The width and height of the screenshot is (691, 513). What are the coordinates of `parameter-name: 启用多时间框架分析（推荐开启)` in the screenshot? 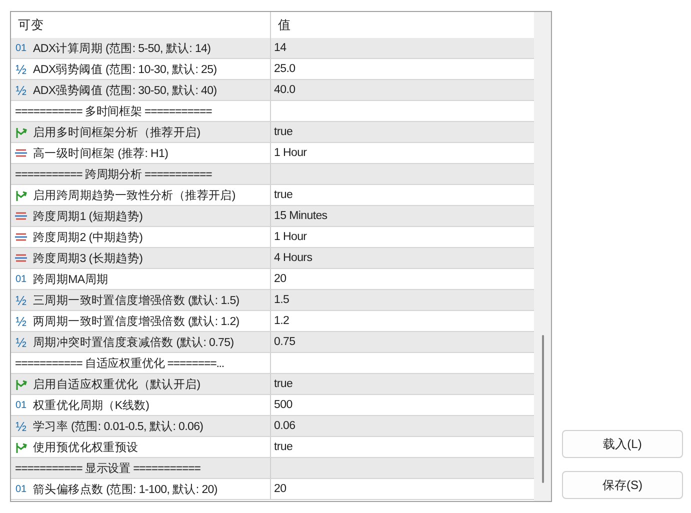 It's located at (116, 133).